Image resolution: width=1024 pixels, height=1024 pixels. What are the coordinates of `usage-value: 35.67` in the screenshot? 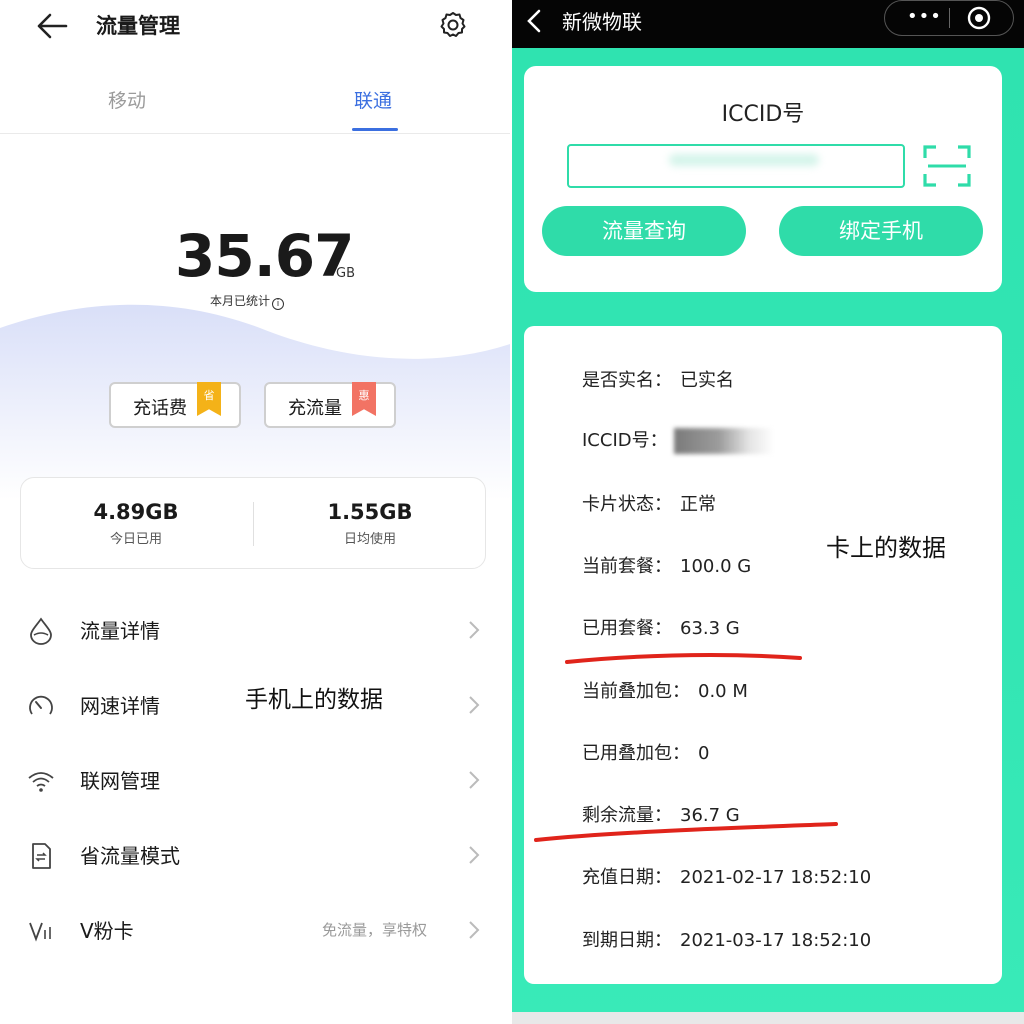 It's located at (264, 256).